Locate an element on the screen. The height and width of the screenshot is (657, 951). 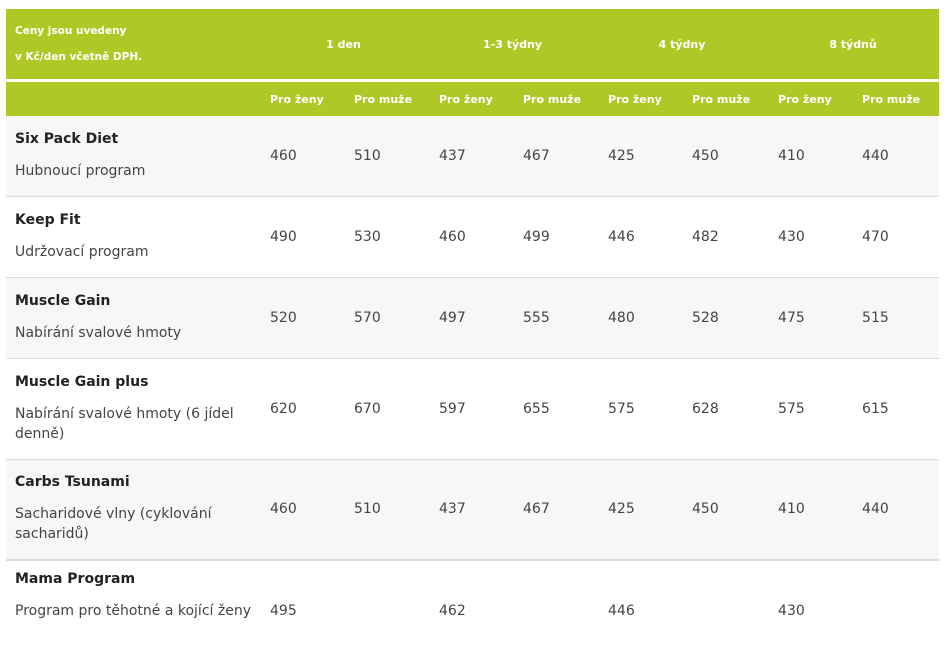
period-1-3-tydny: 1-3 týdny is located at coordinates (513, 44).